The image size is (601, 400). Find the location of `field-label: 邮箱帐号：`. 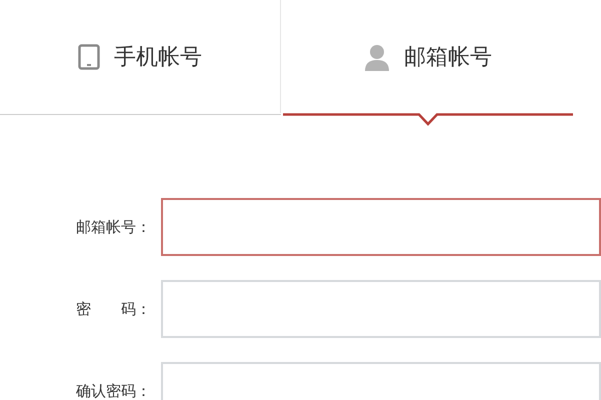

field-label: 邮箱帐号： is located at coordinates (113, 227).